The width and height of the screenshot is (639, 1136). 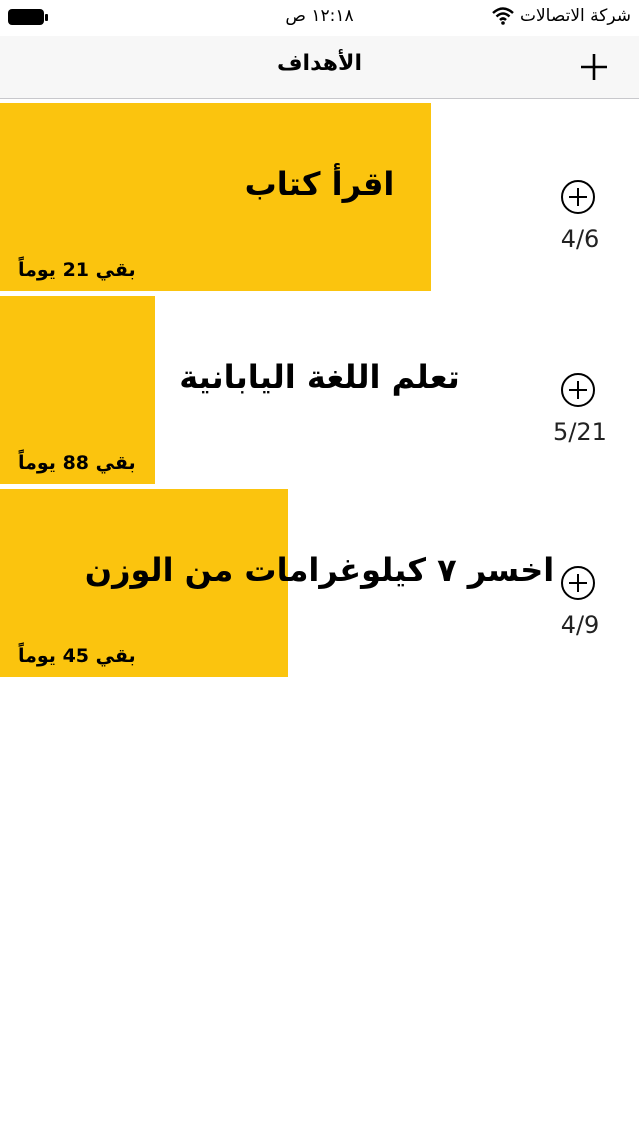 I want to click on goal-title: تعلم اللغة اليابانية, so click(x=319, y=377).